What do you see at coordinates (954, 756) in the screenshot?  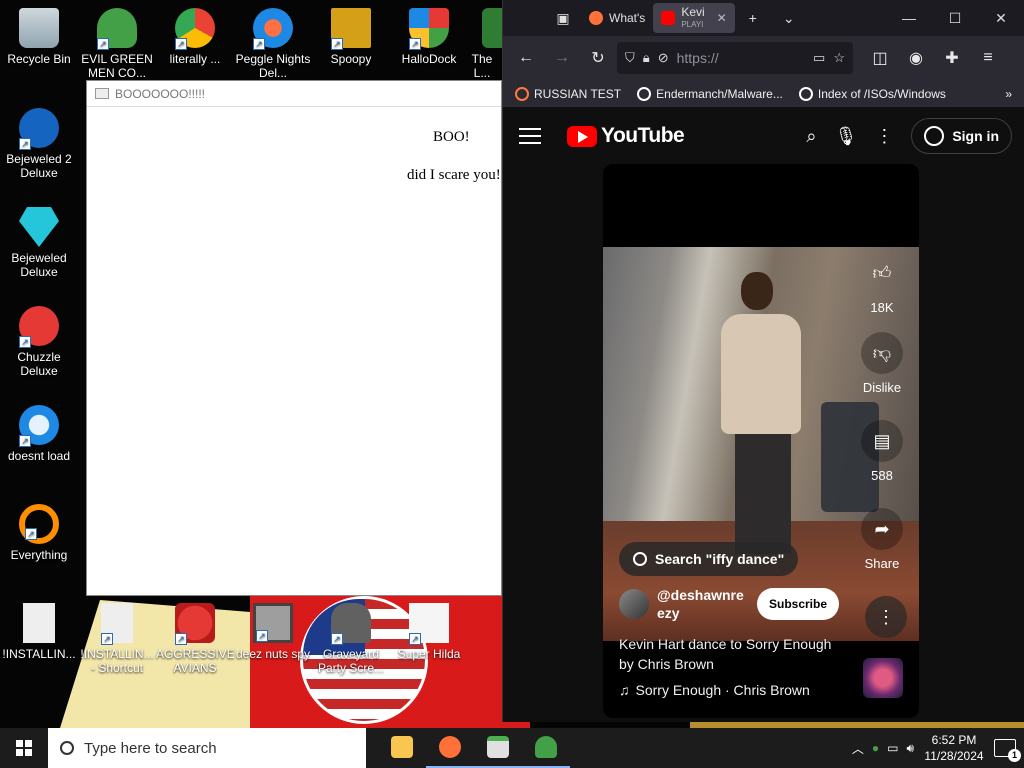 I see `clock-date: 11/28/2024` at bounding box center [954, 756].